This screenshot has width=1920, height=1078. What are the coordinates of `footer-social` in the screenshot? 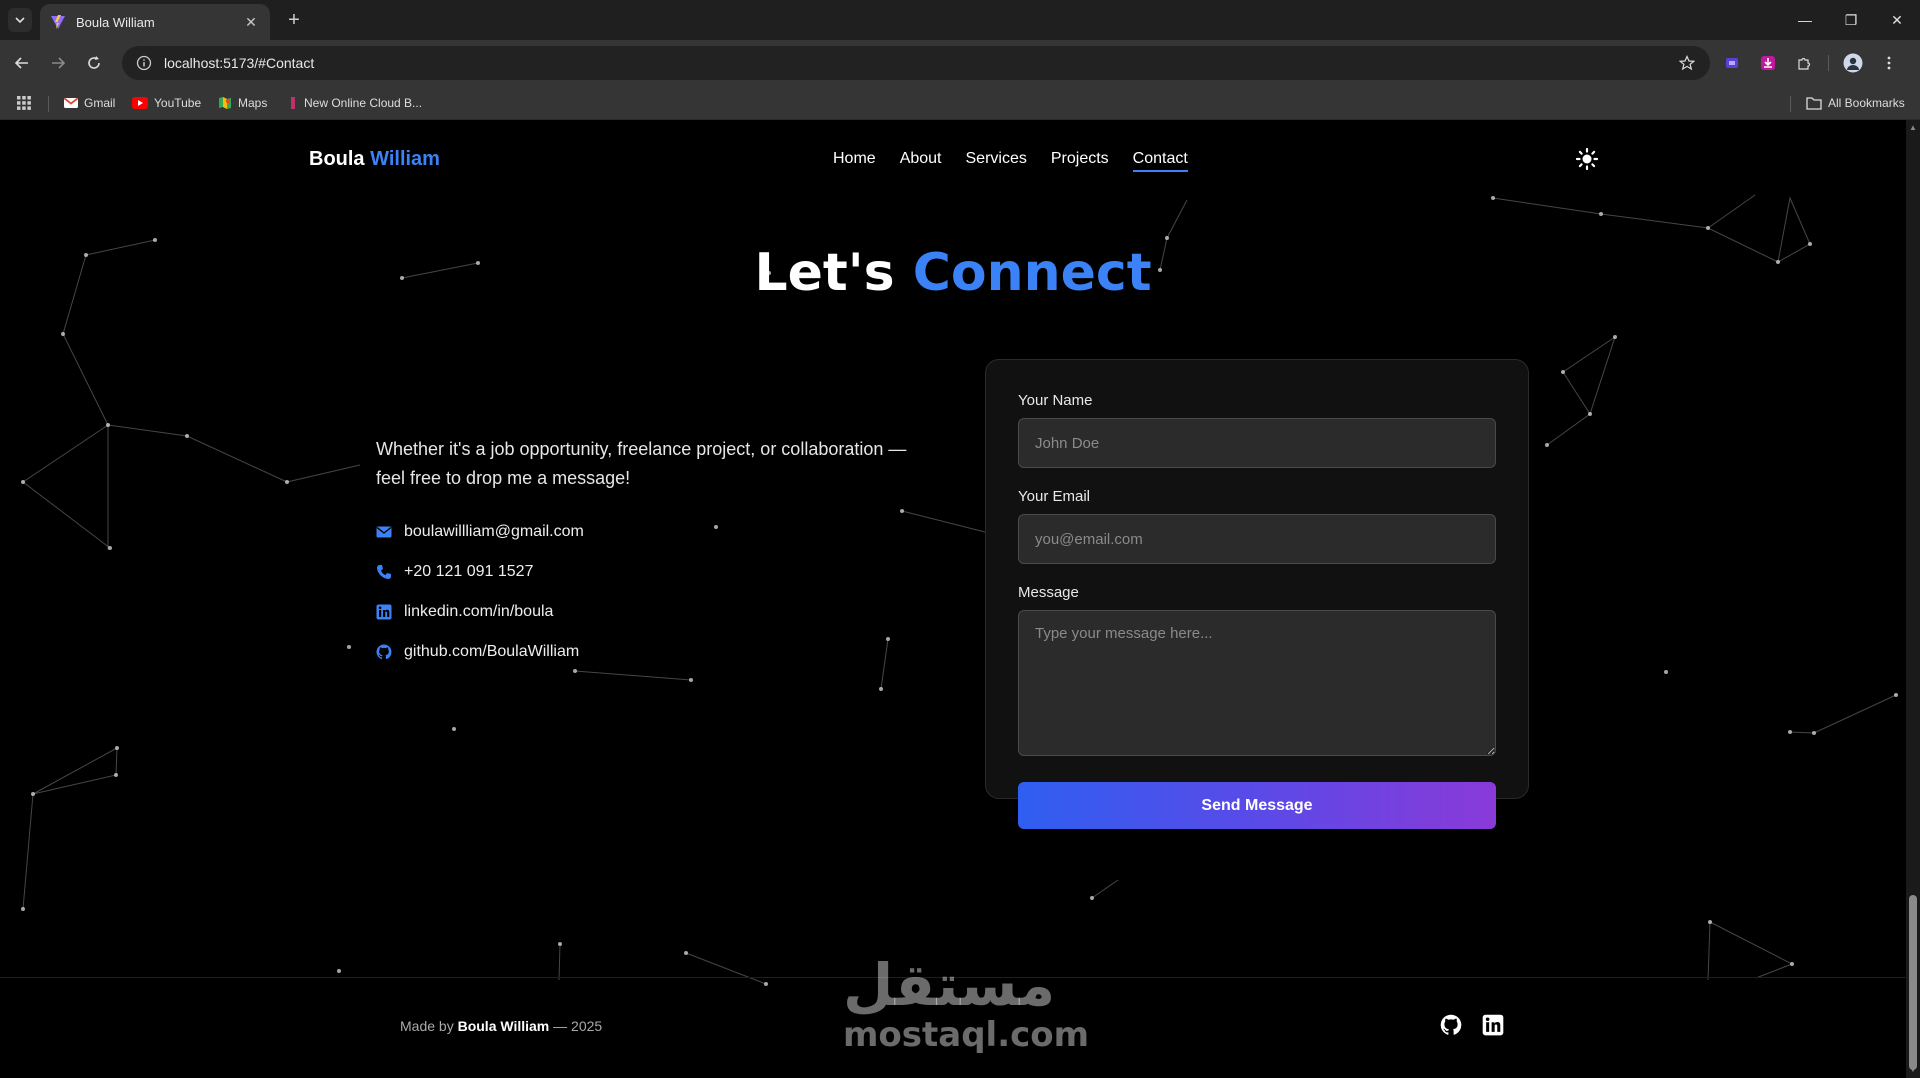 It's located at (1472, 1025).